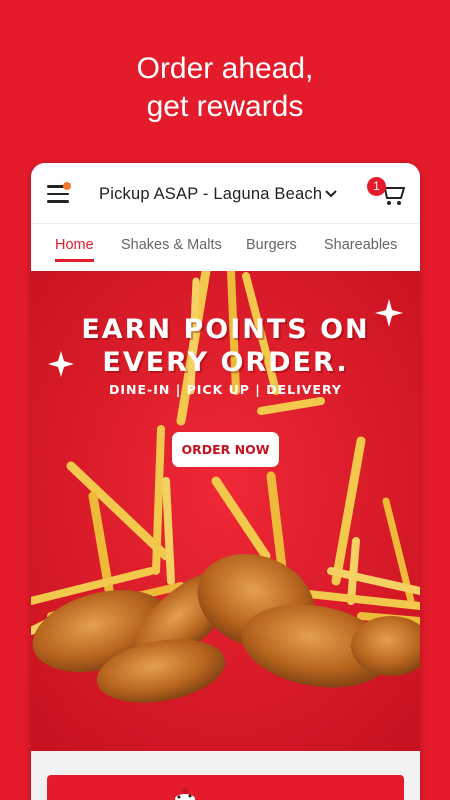 The height and width of the screenshot is (800, 450). What do you see at coordinates (67, 186) in the screenshot?
I see `notification-dot` at bounding box center [67, 186].